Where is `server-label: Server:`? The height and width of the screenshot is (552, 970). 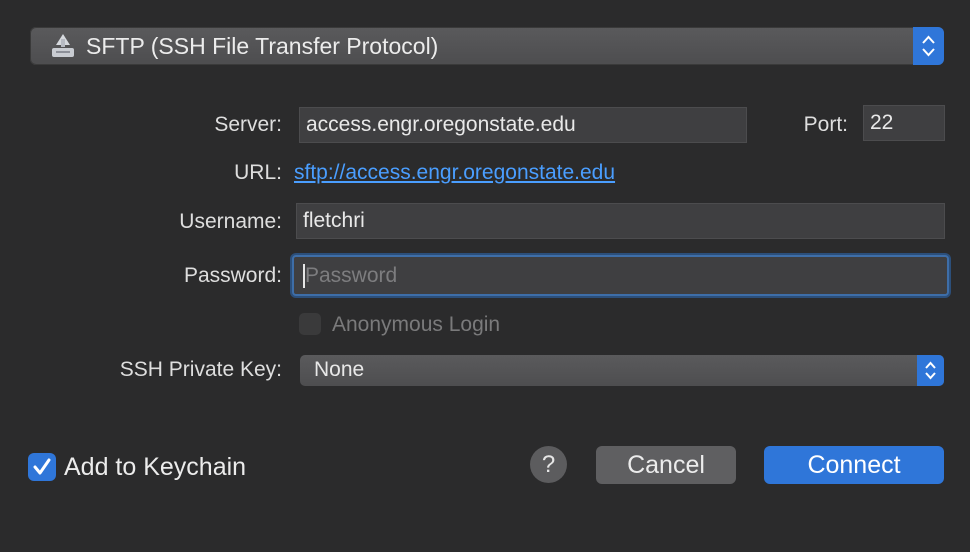 server-label: Server: is located at coordinates (248, 124).